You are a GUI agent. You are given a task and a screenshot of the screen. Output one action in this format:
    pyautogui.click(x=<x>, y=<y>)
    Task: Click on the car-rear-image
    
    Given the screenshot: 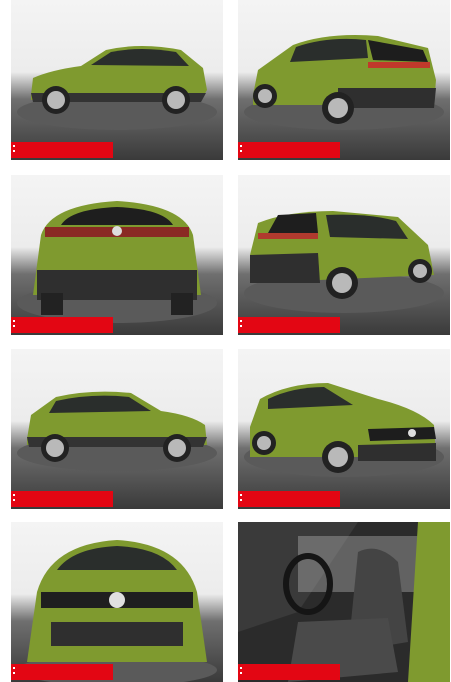 What is the action you would take?
    pyautogui.click(x=117, y=262)
    